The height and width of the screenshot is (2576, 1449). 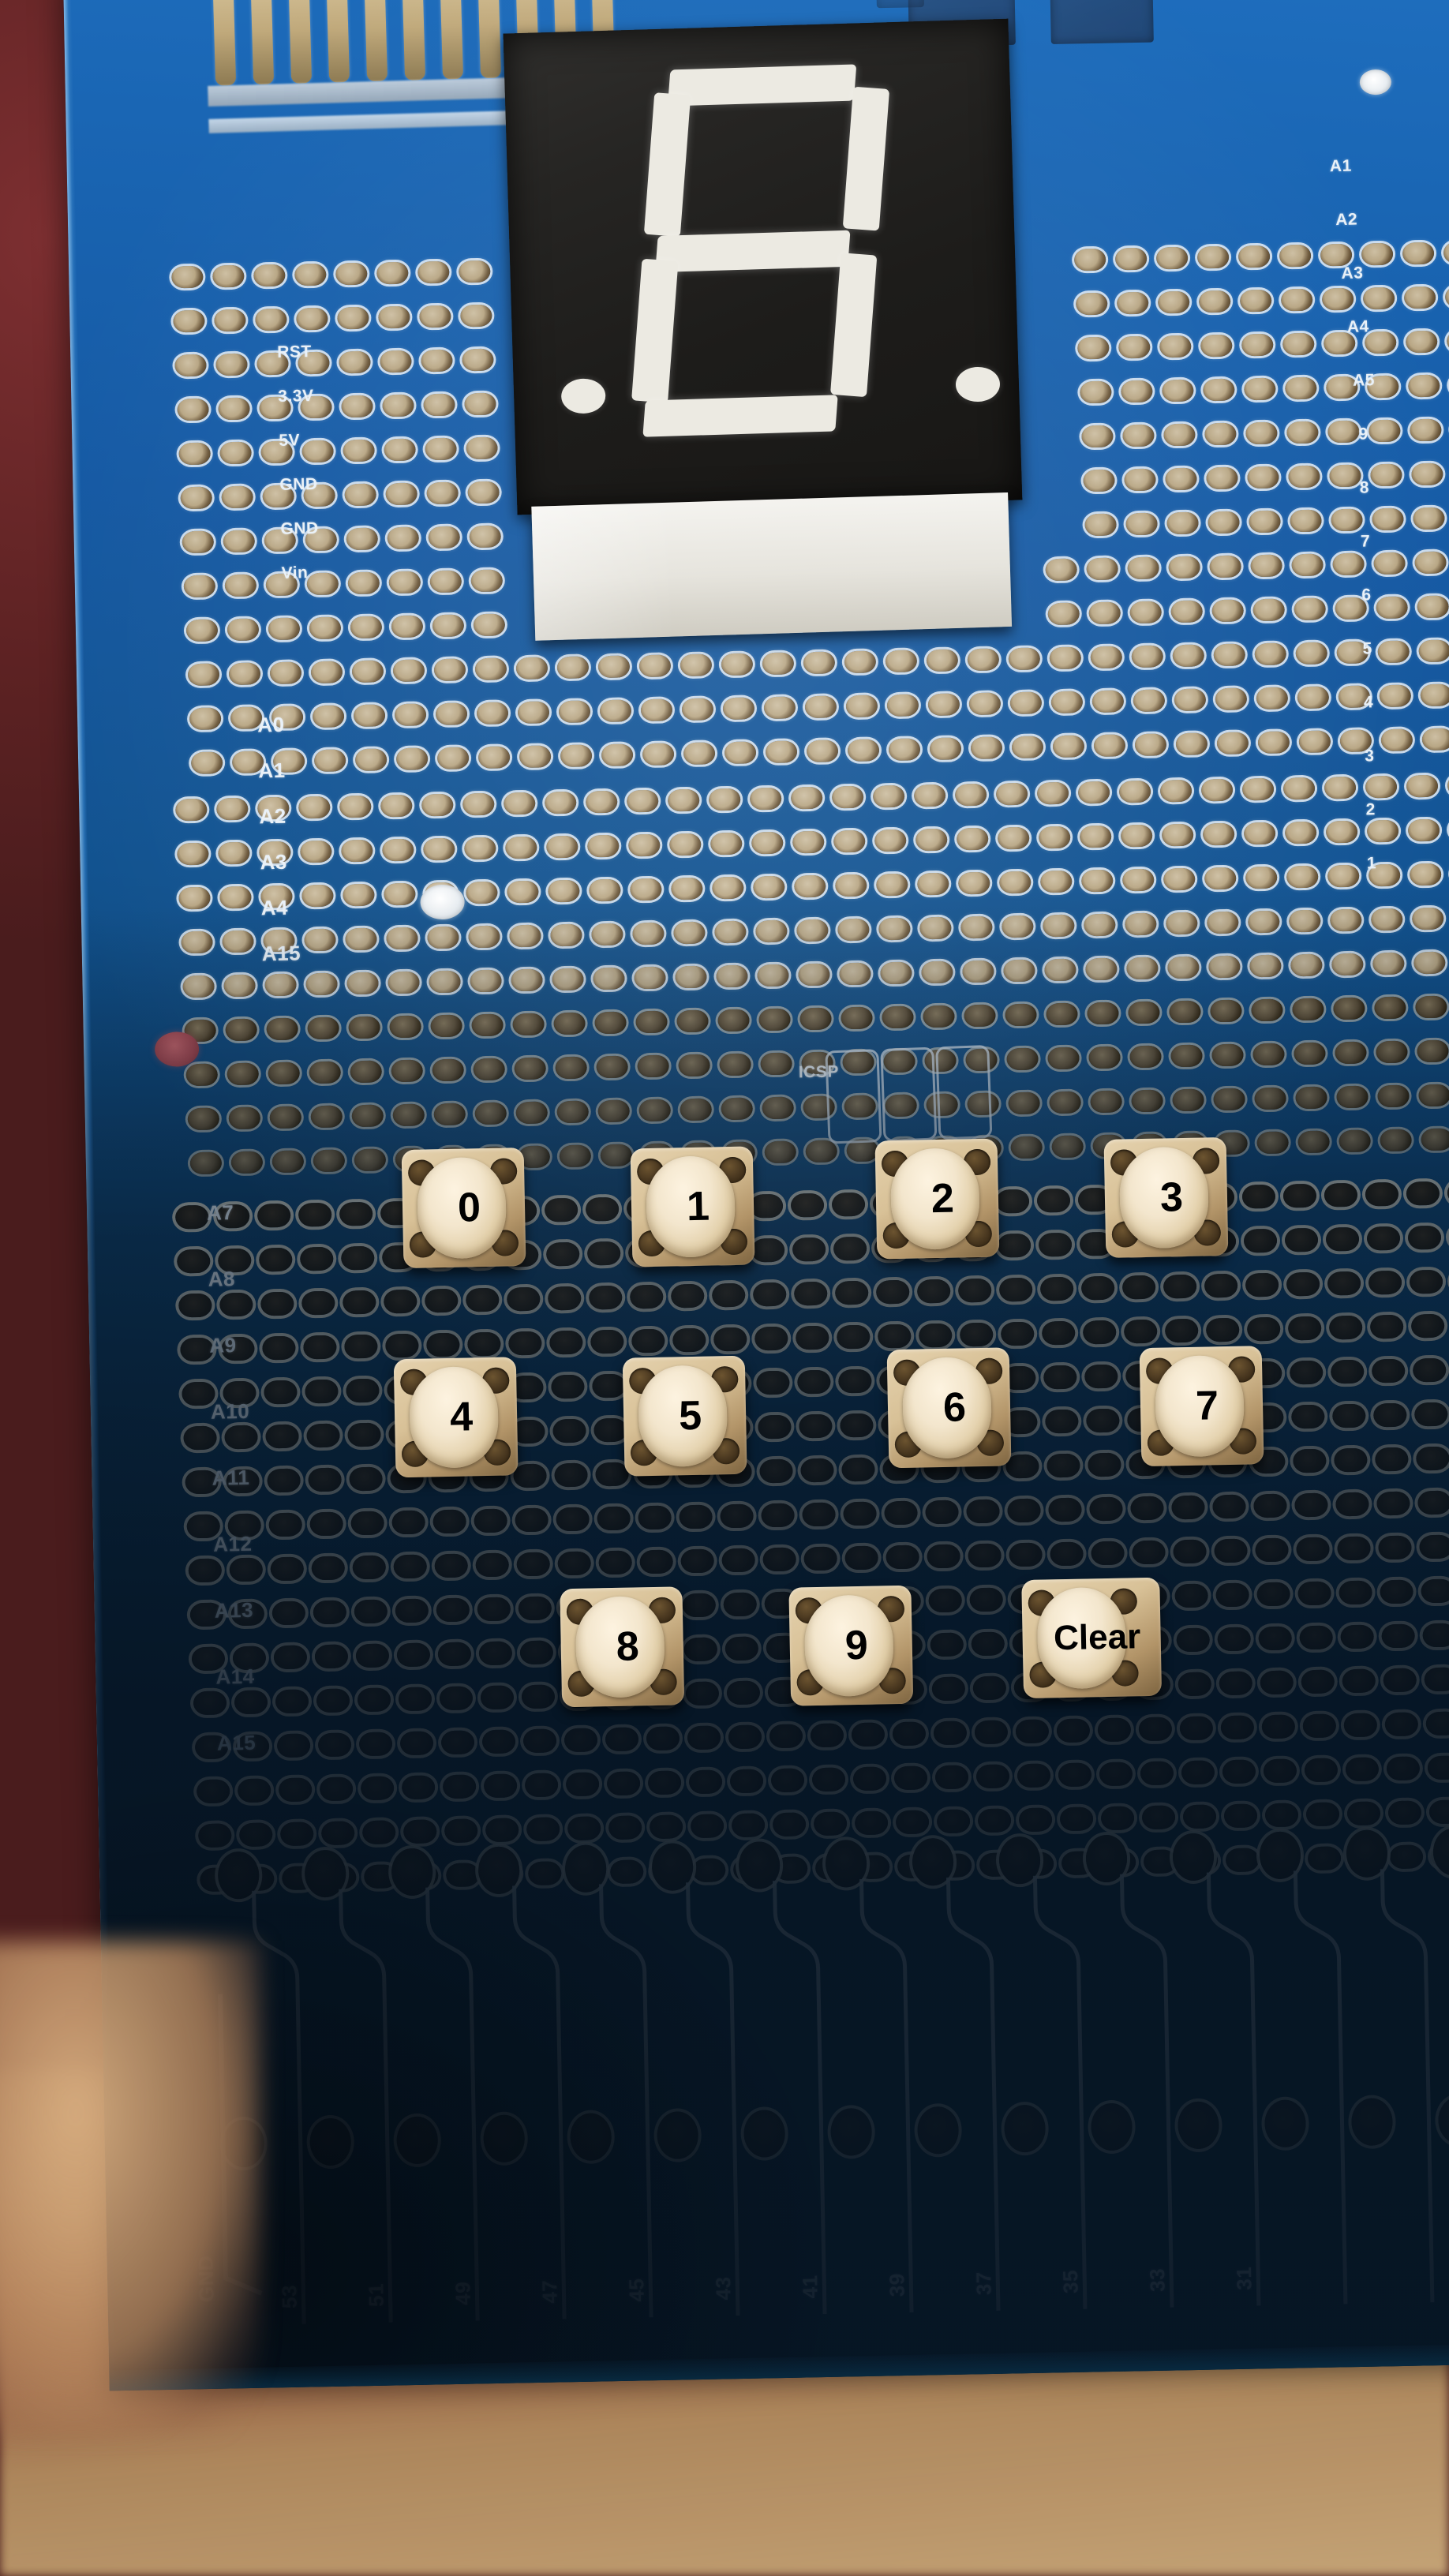 I want to click on segment-e, so click(x=655, y=330).